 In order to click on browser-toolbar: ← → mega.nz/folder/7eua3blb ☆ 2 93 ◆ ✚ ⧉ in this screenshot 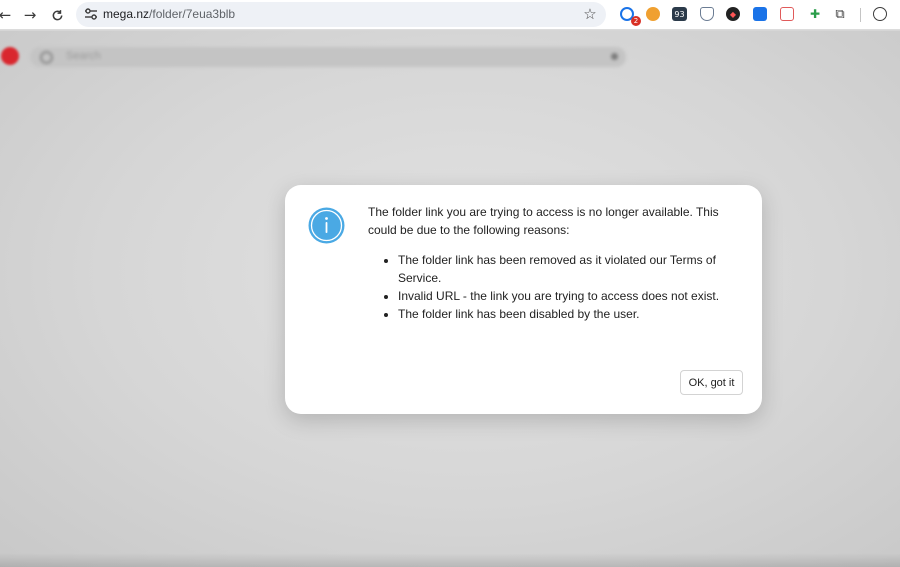, I will do `click(450, 15)`.